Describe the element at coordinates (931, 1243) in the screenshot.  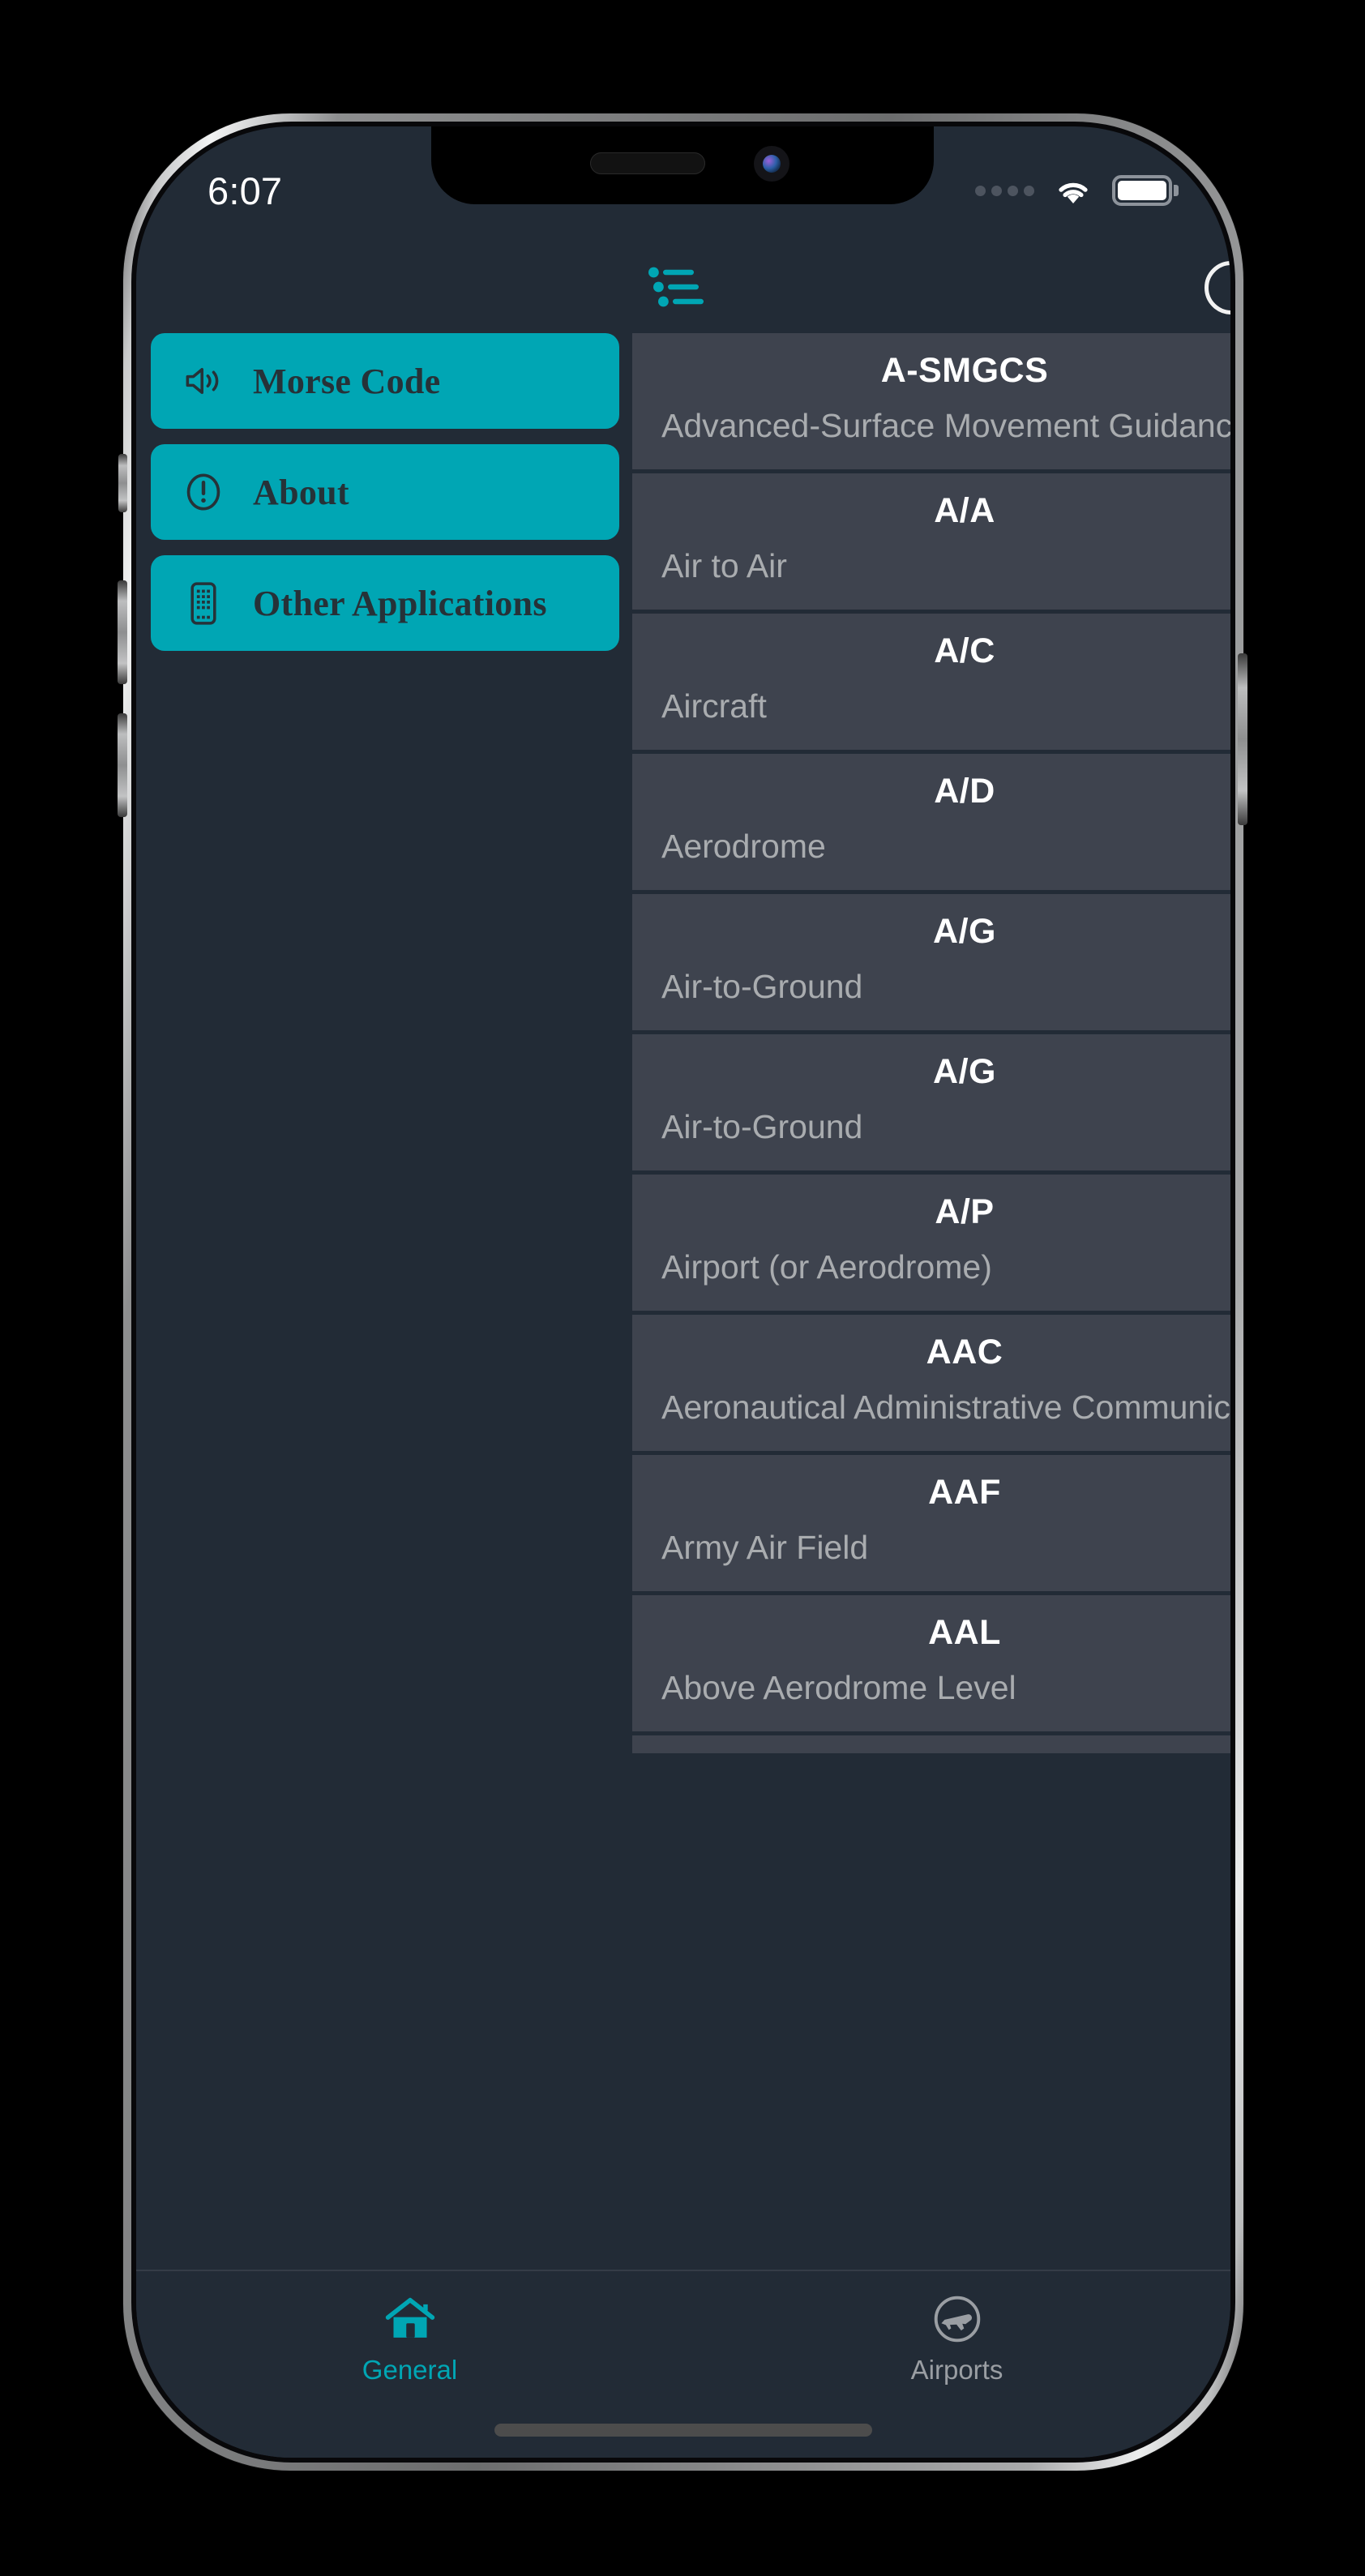
I see `list-item: A/P Airport (or Aerodrome)` at that location.